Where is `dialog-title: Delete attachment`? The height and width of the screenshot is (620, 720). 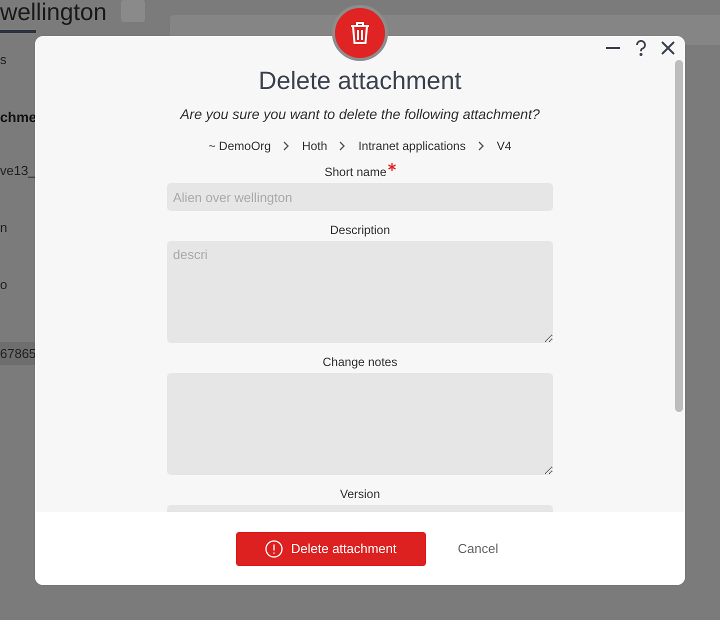 dialog-title: Delete attachment is located at coordinates (360, 81).